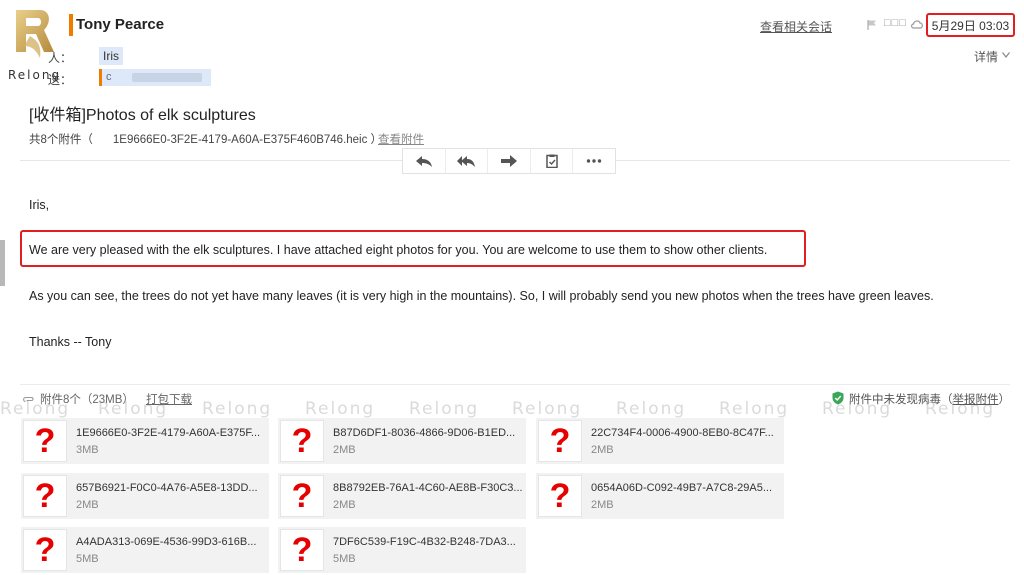  Describe the element at coordinates (872, 25) in the screenshot. I see `flag-icon` at that location.